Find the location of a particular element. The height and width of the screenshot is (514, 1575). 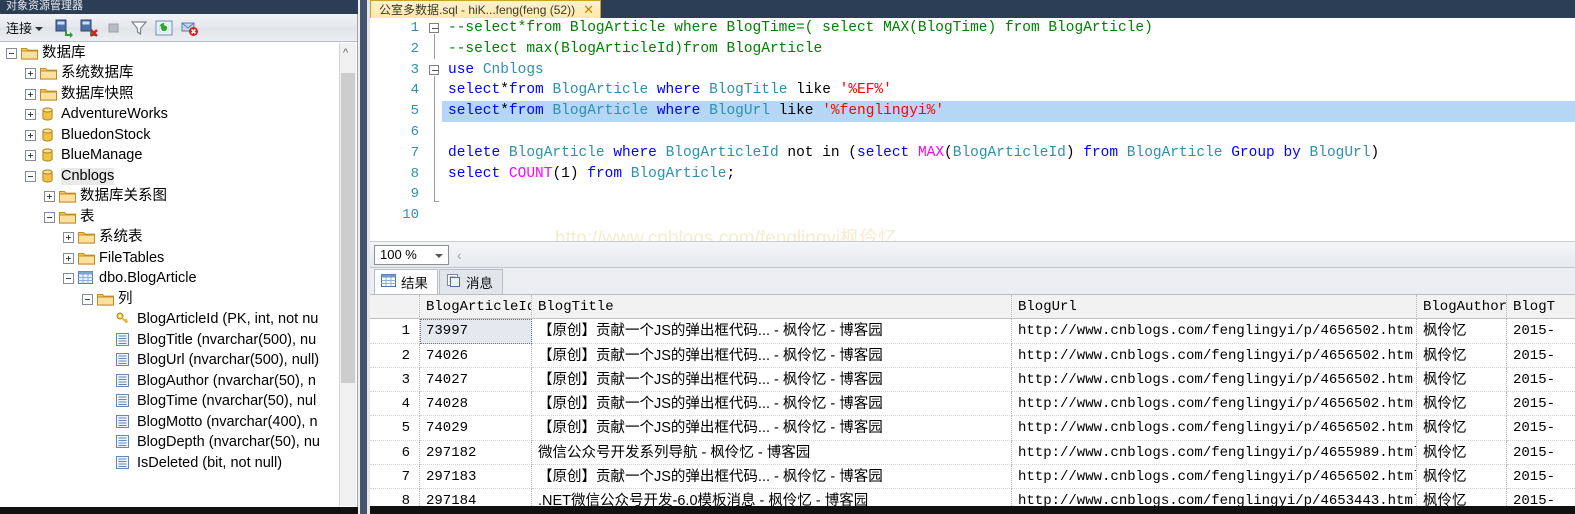

tree-node: FileTables is located at coordinates (170, 258).